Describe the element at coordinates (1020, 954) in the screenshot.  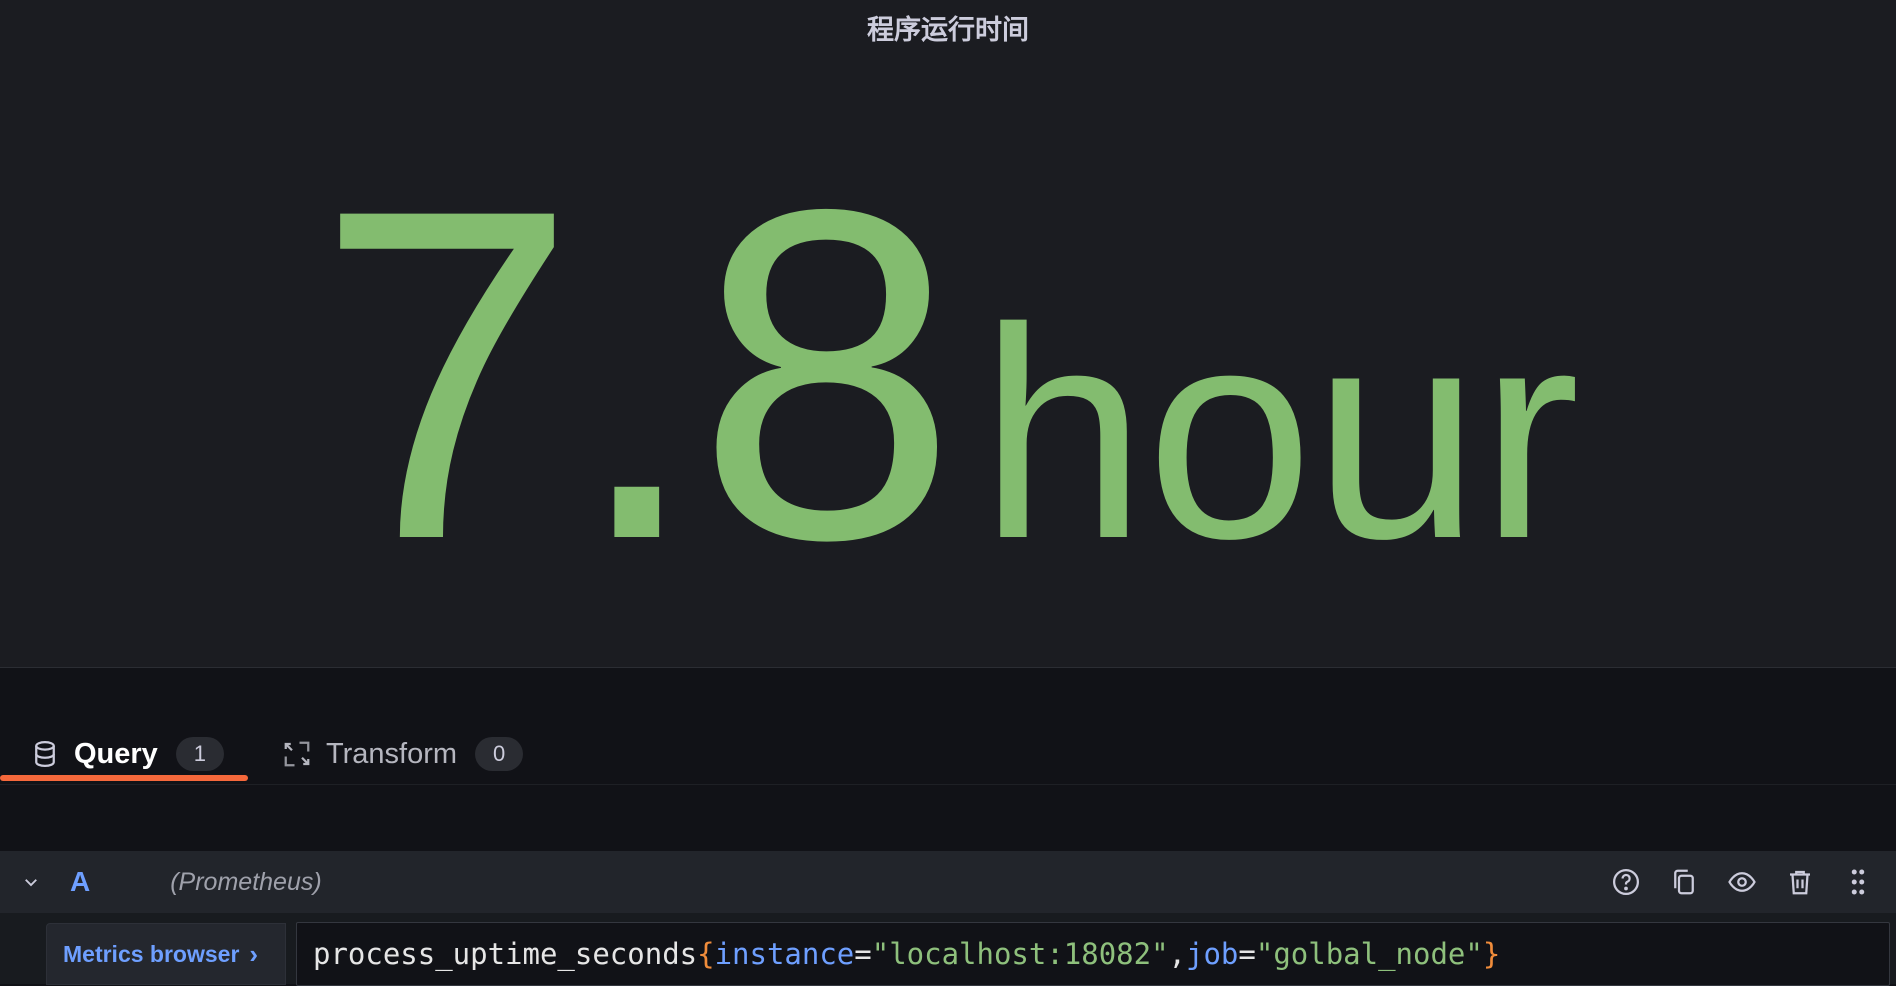
I see `query-token: "localhost:18082"` at that location.